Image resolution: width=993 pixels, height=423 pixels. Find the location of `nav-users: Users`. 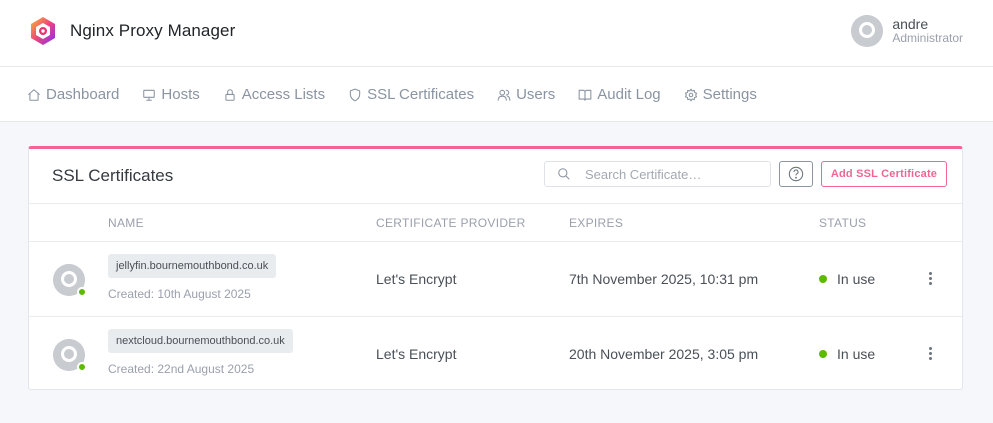

nav-users: Users is located at coordinates (526, 94).